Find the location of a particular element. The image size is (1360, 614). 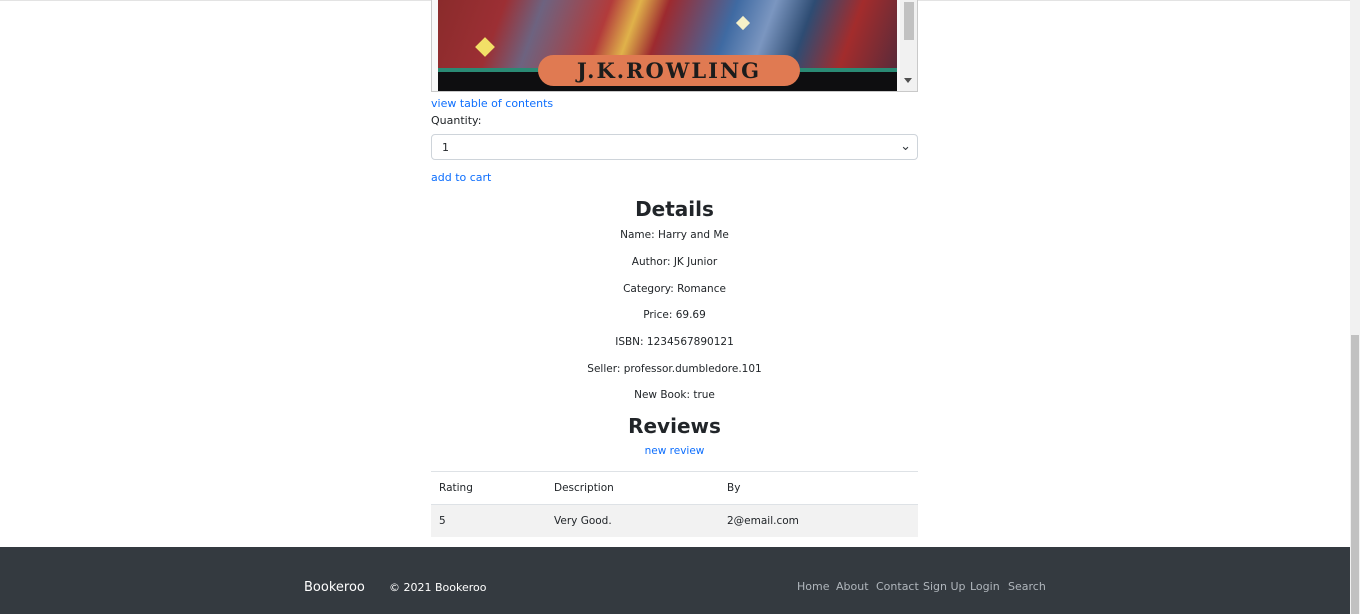

column-header-by: By is located at coordinates (734, 488).